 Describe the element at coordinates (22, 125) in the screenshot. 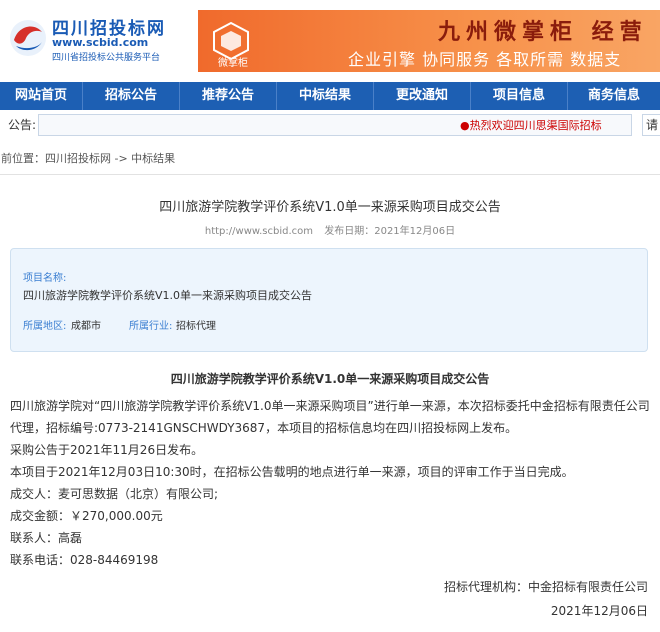

I see `notice-label: 公告:` at that location.